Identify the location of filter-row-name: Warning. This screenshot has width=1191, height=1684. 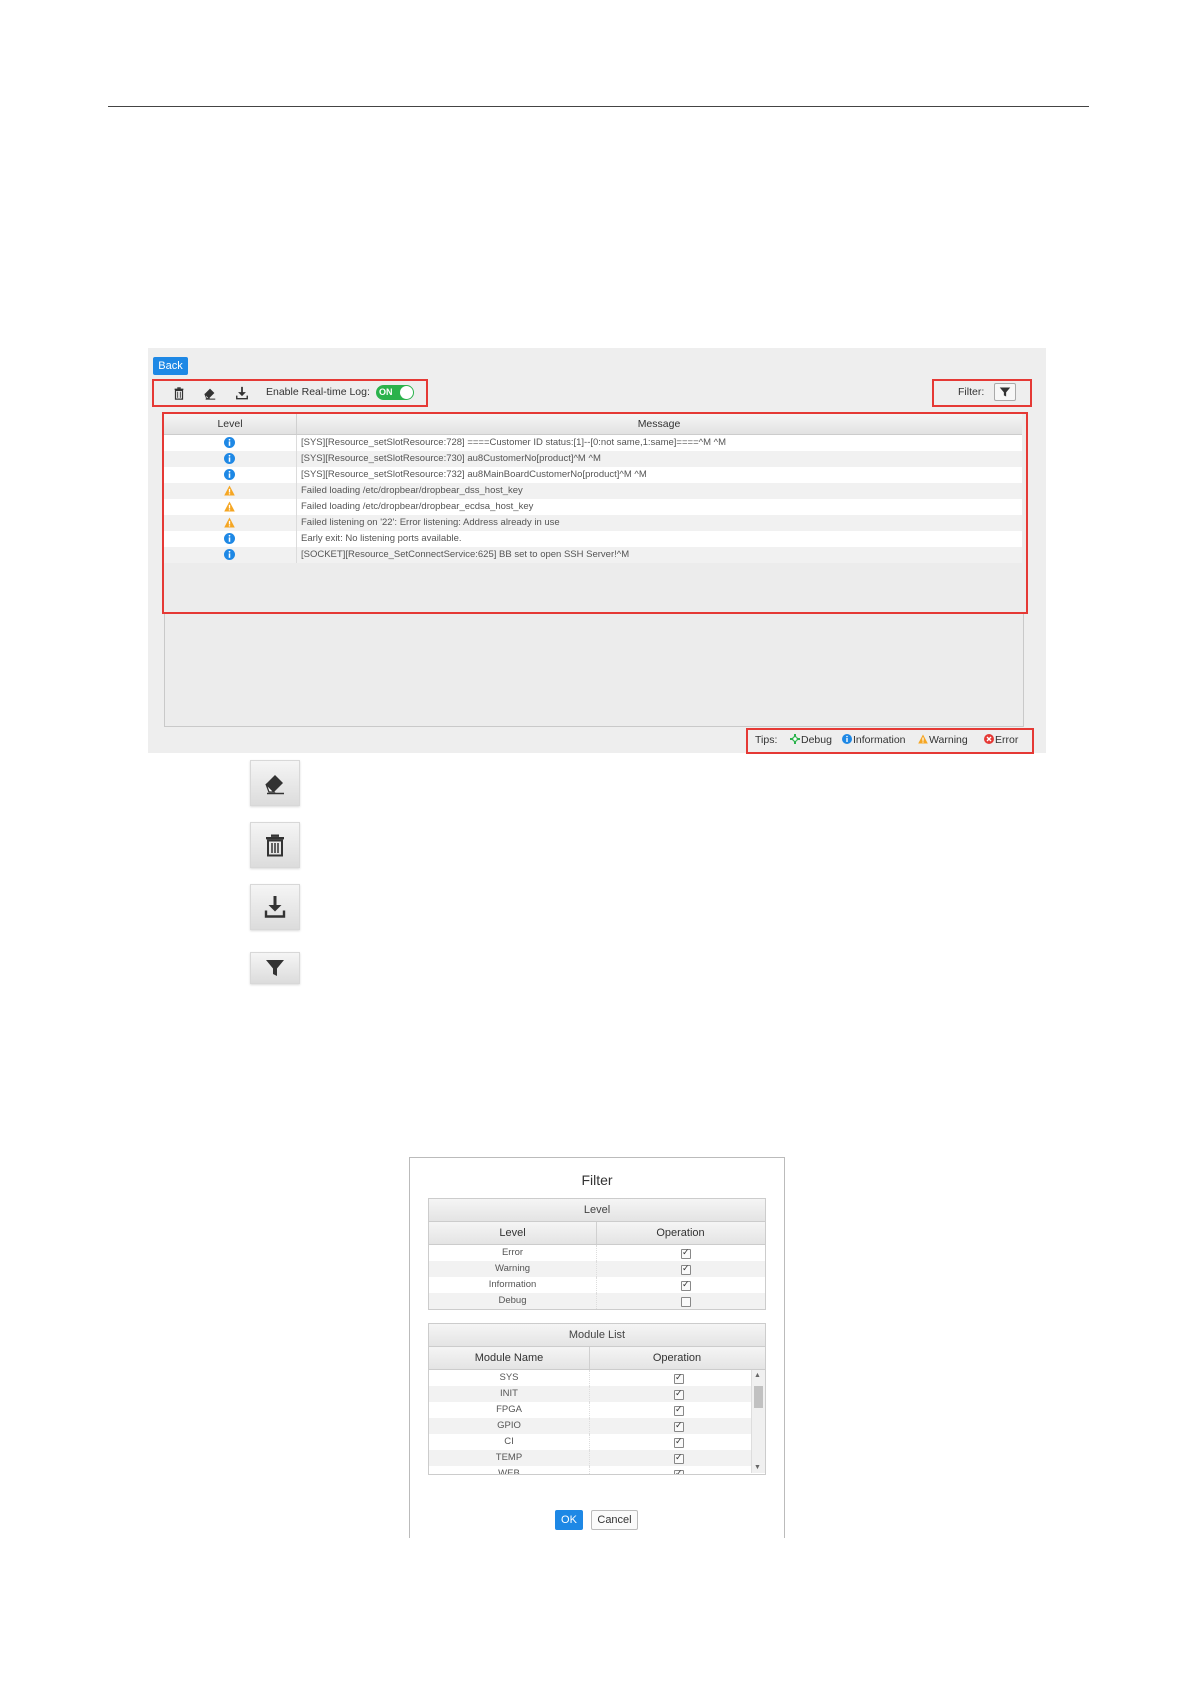
(513, 1269).